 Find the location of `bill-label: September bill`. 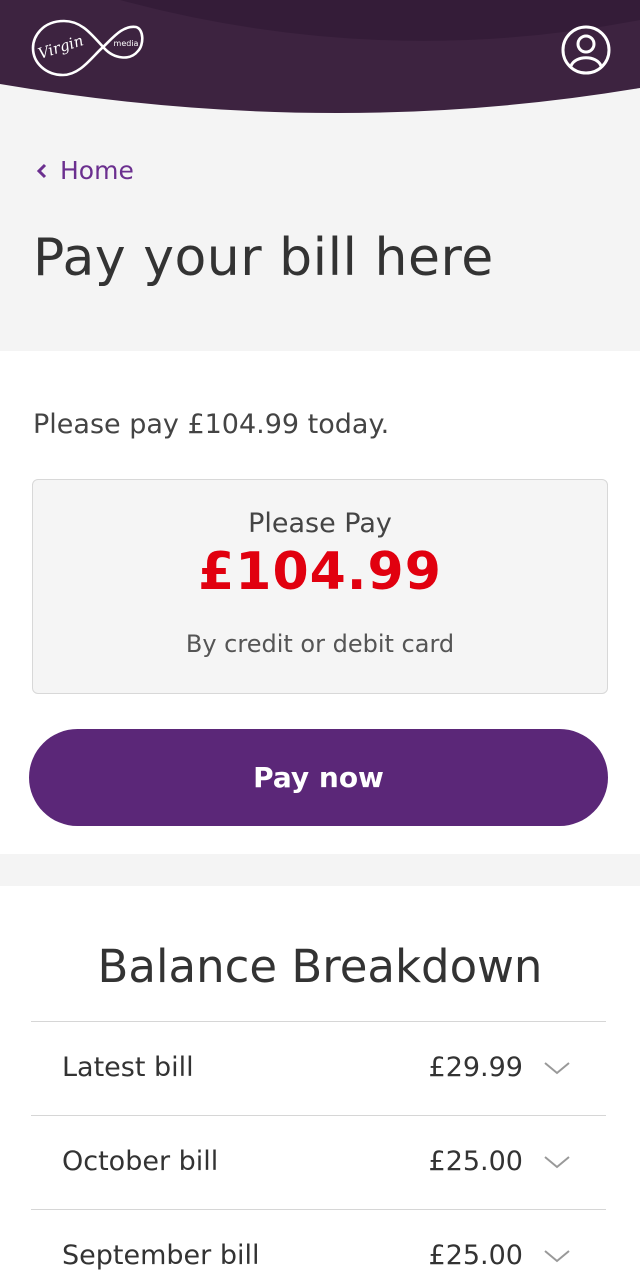

bill-label: September bill is located at coordinates (161, 1255).